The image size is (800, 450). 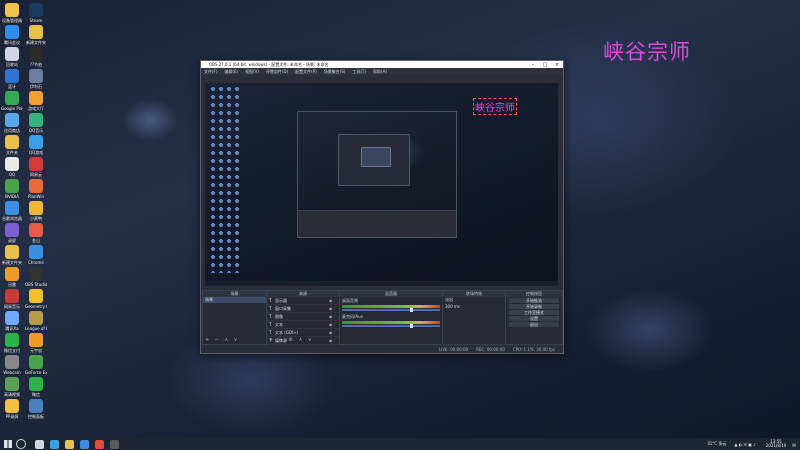 I want to click on task-view-icon, so click(x=39, y=444).